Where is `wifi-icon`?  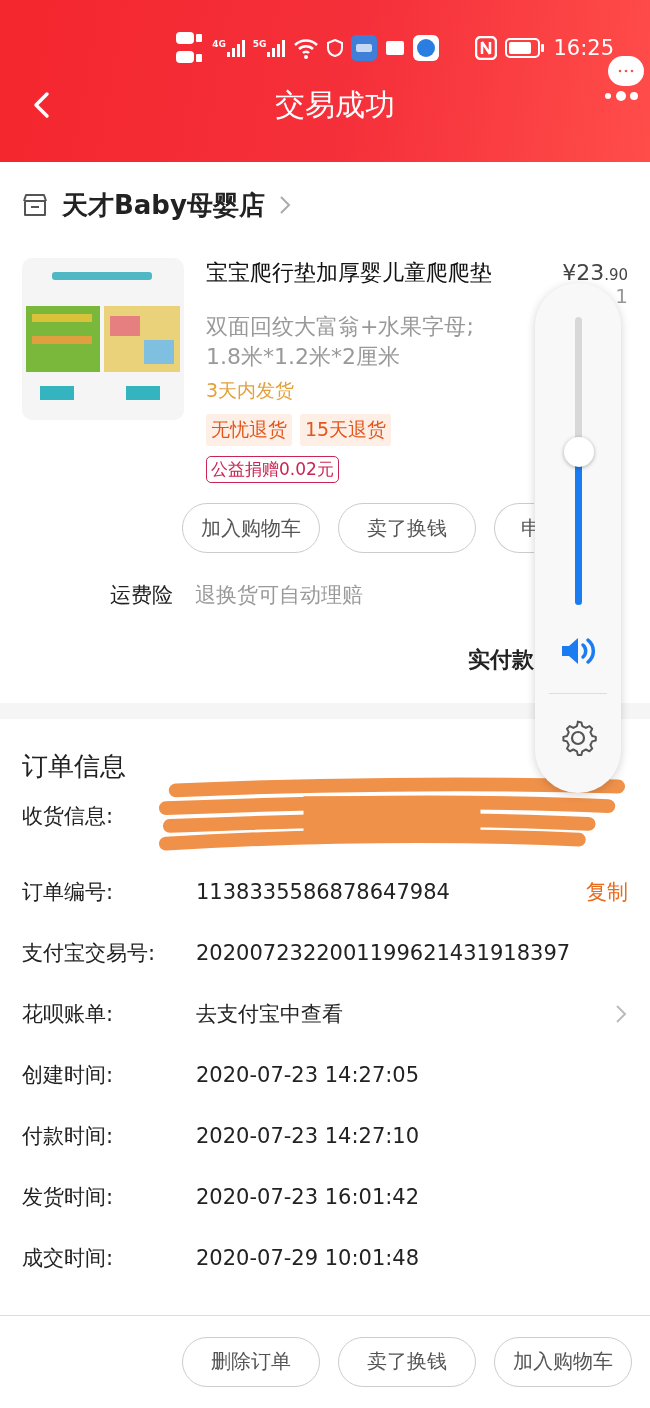
wifi-icon is located at coordinates (306, 48).